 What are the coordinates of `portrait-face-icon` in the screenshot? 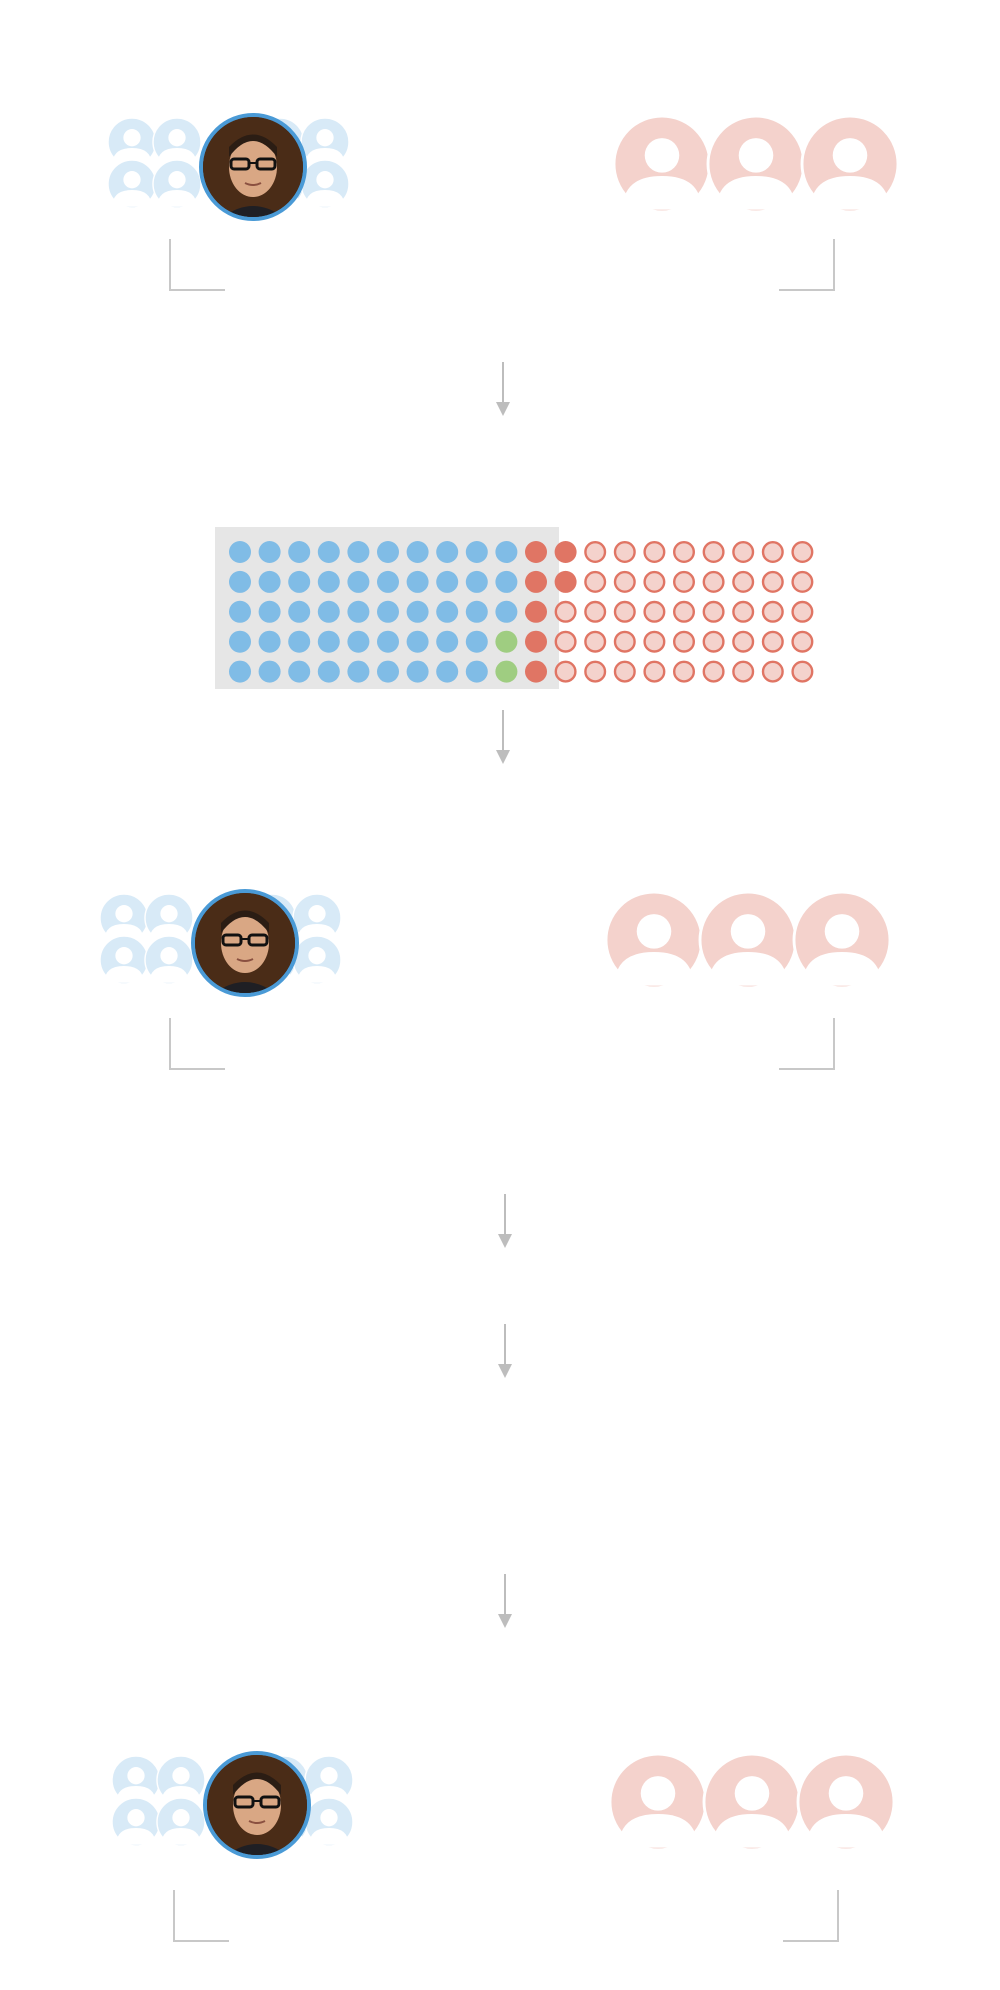 It's located at (245, 943).